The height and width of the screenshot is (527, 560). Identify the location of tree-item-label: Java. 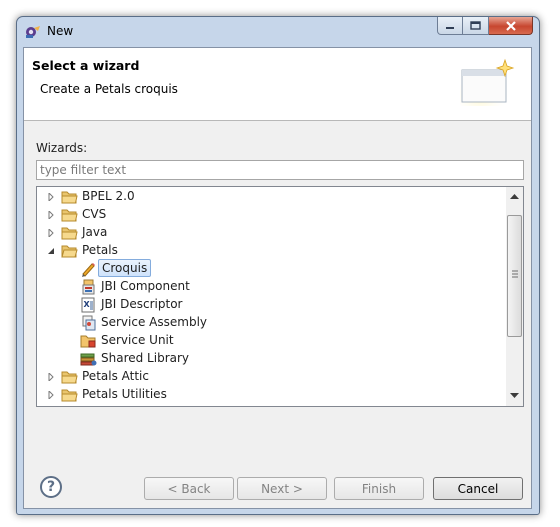
(95, 232).